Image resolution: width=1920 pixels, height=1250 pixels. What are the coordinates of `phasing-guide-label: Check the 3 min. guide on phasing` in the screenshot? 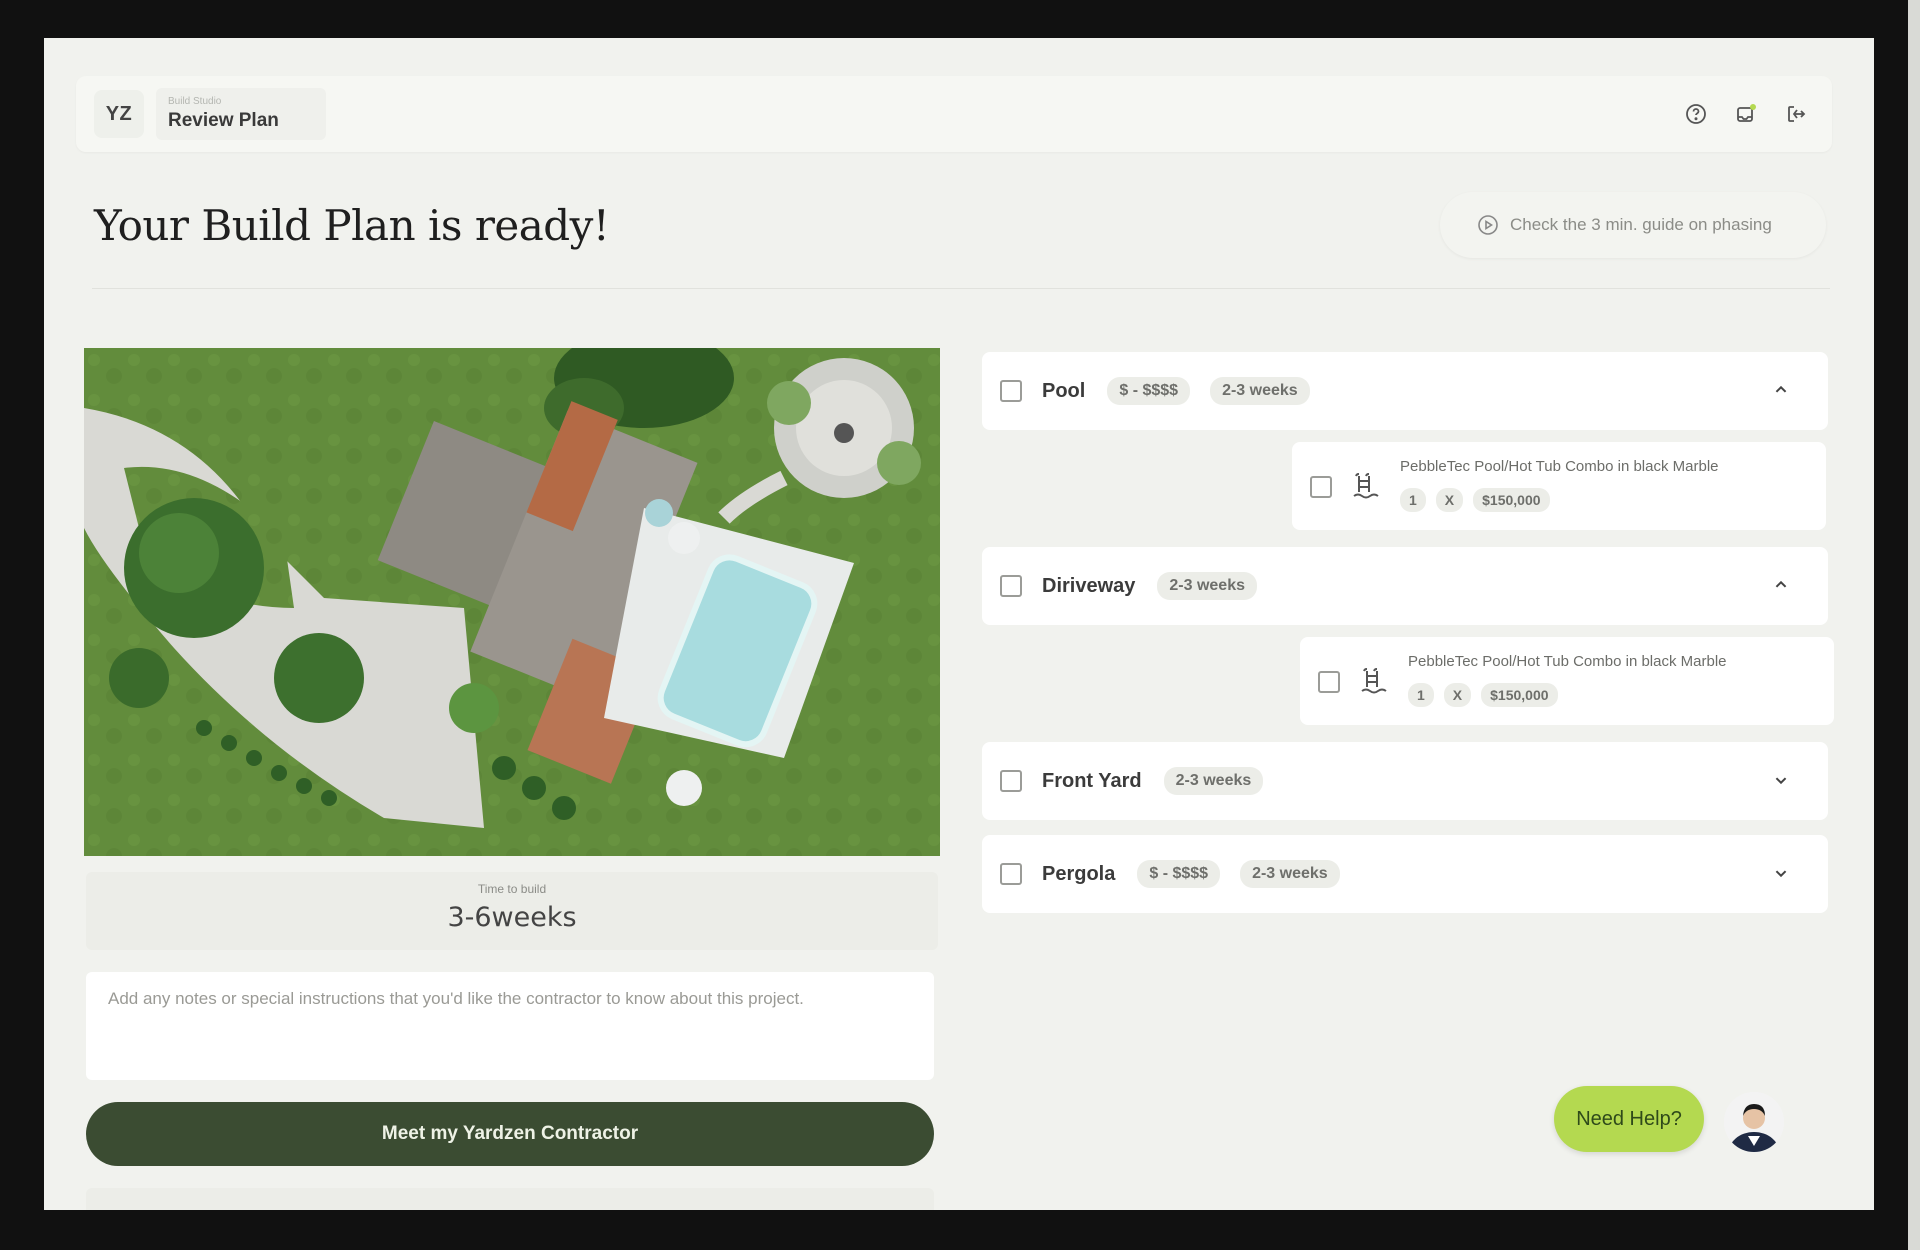 It's located at (1641, 224).